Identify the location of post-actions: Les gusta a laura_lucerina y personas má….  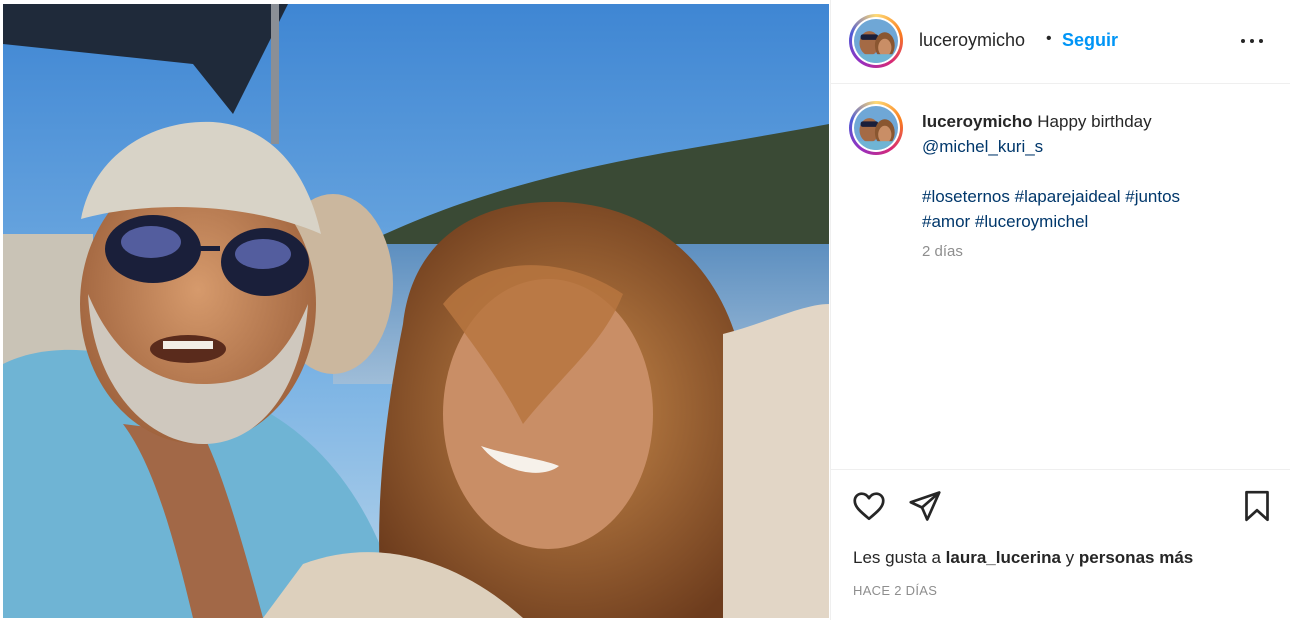
(1060, 544).